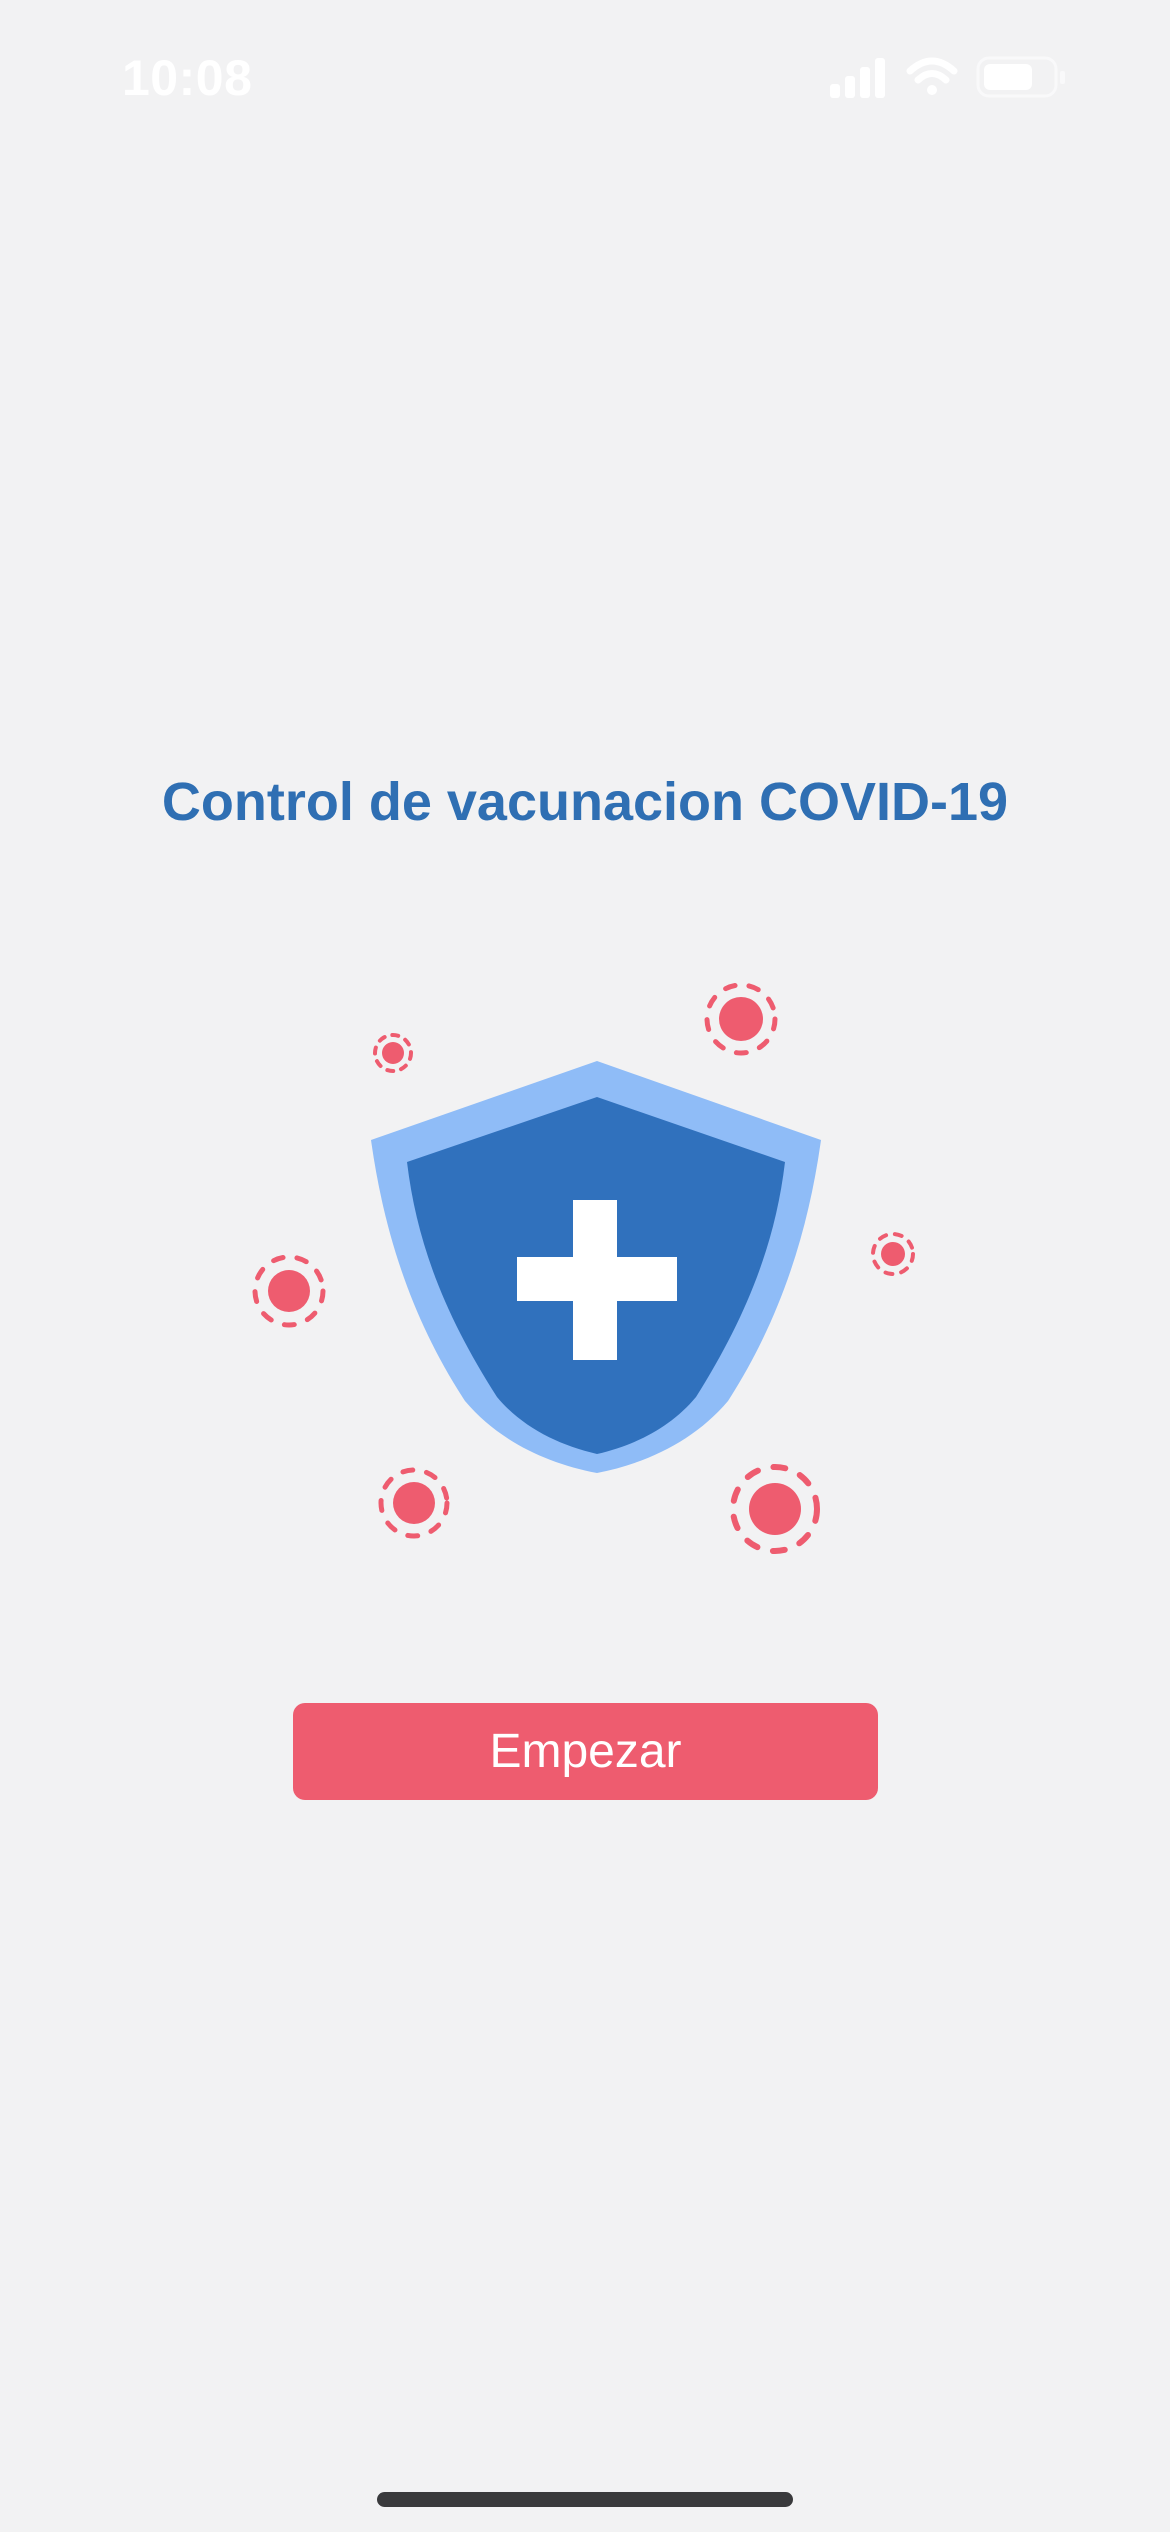  What do you see at coordinates (585, 2499) in the screenshot?
I see `home-indicator` at bounding box center [585, 2499].